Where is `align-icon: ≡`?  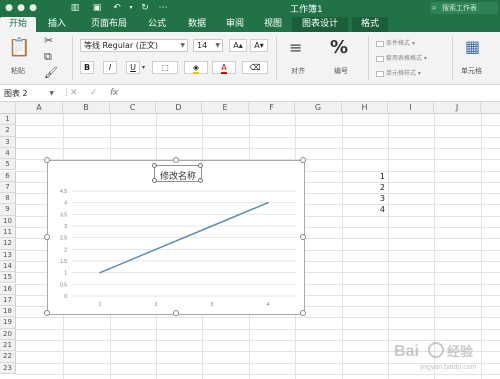 align-icon: ≡ is located at coordinates (295, 48).